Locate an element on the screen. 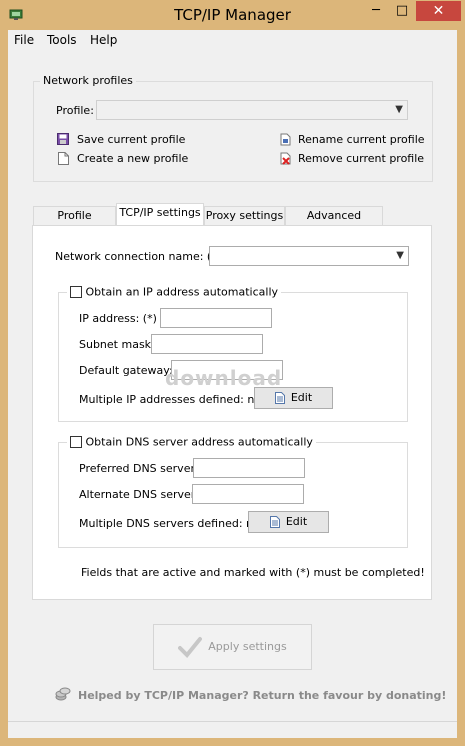 The width and height of the screenshot is (465, 746). multiple-ip-label: Multiple IP addresses defined: no is located at coordinates (170, 399).